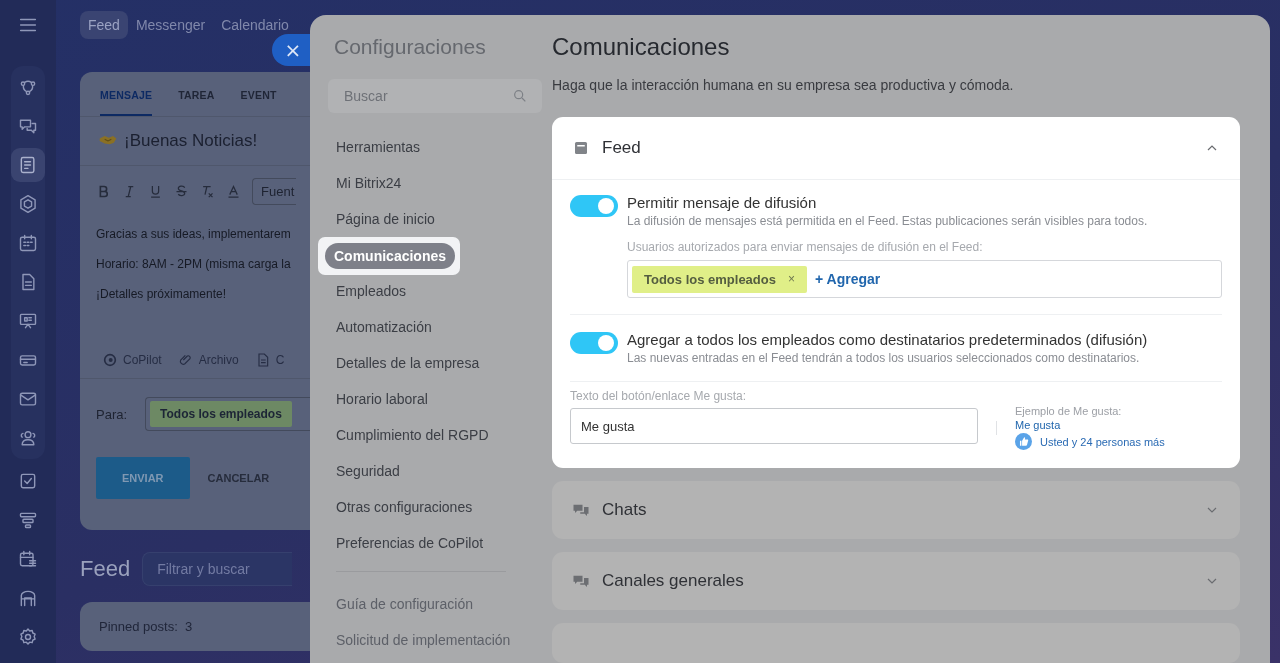  Describe the element at coordinates (170, 25) in the screenshot. I see `nav-tab: Messenger` at that location.